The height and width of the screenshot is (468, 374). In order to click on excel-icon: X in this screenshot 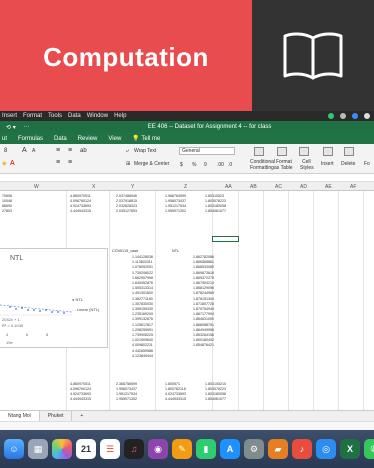, I will do `click(350, 449)`.